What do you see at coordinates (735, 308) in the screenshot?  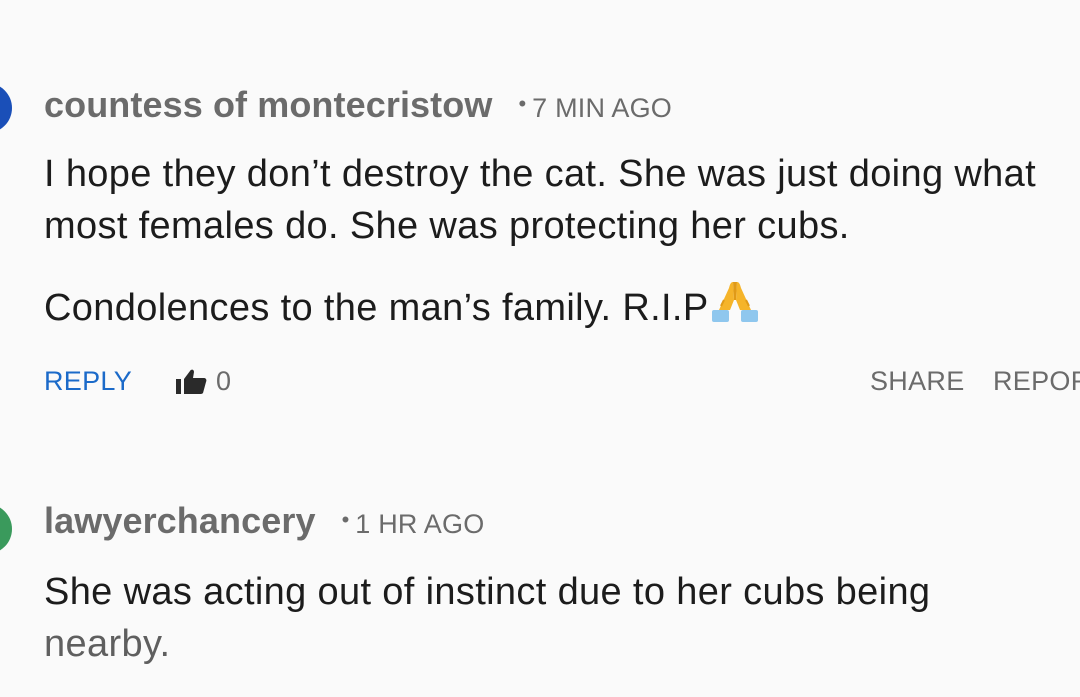 I see `folded-hands-icon` at bounding box center [735, 308].